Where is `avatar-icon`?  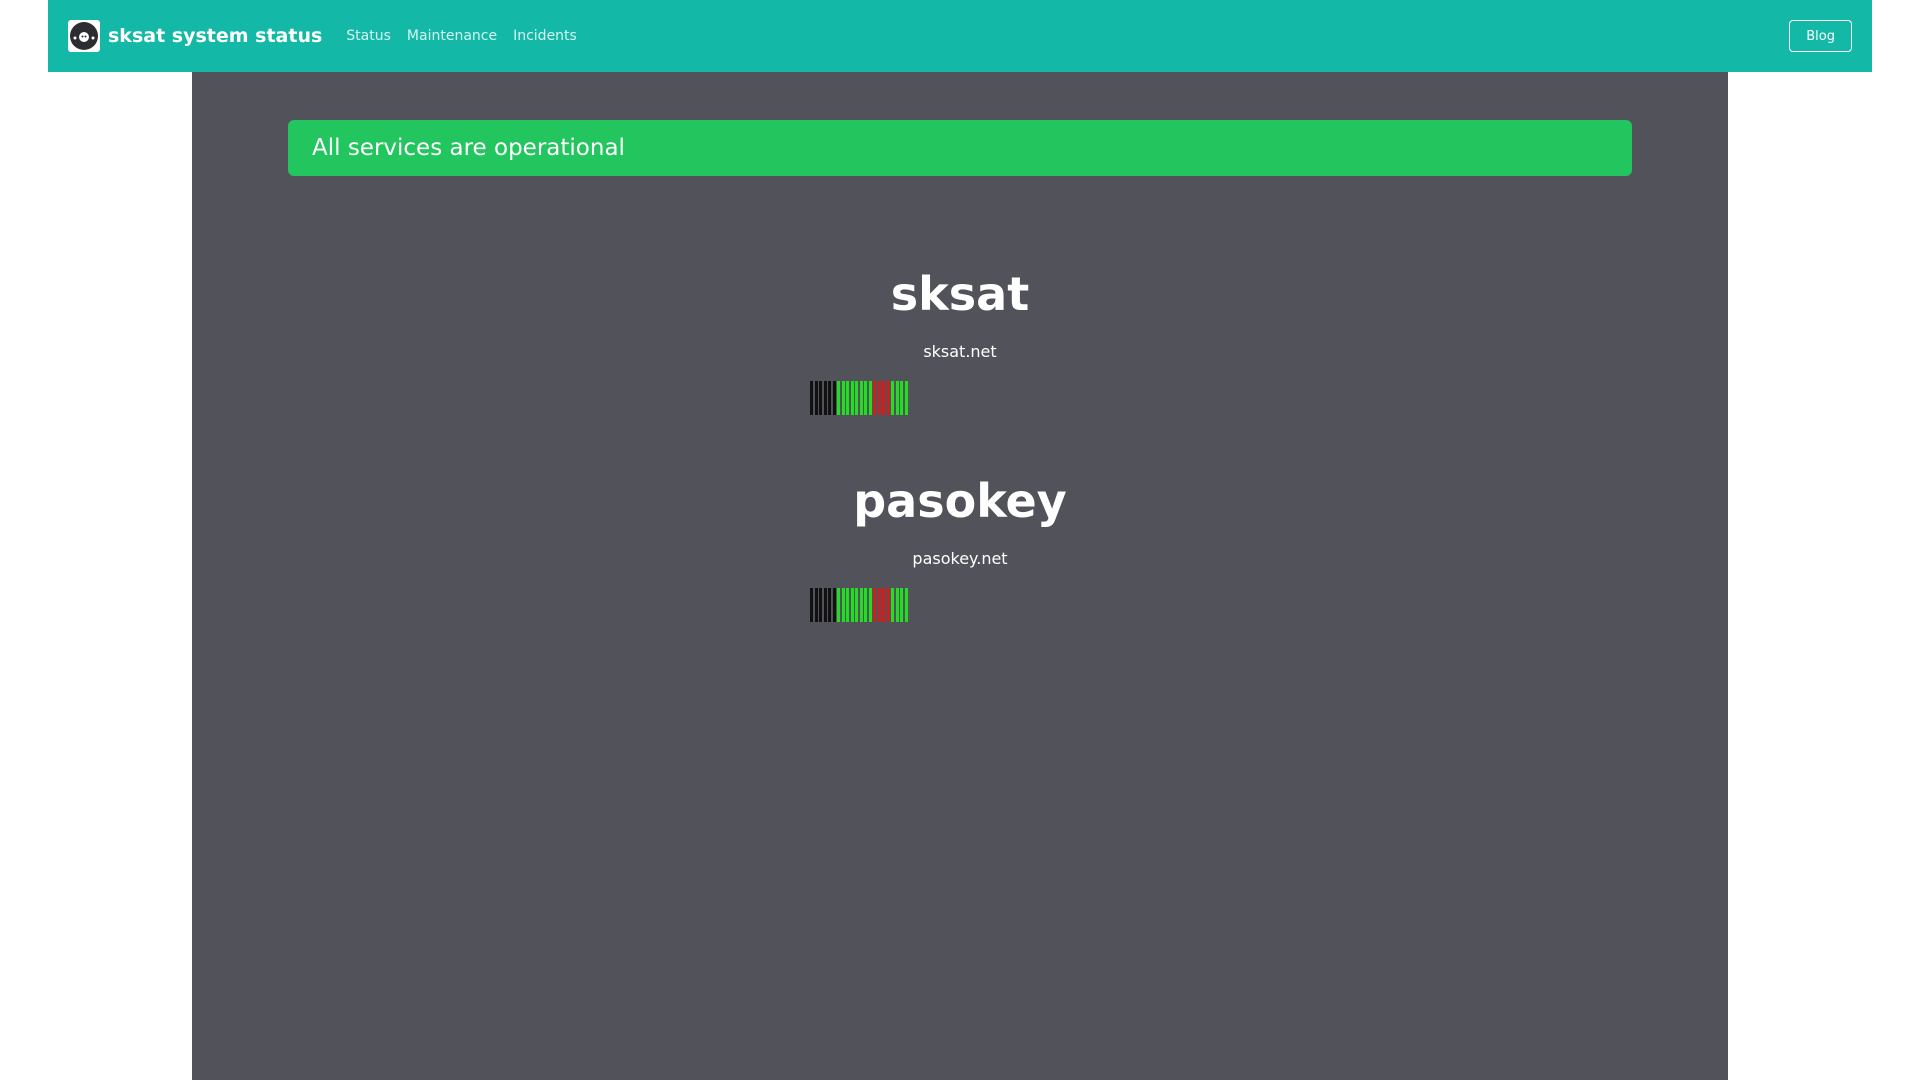 avatar-icon is located at coordinates (84, 36).